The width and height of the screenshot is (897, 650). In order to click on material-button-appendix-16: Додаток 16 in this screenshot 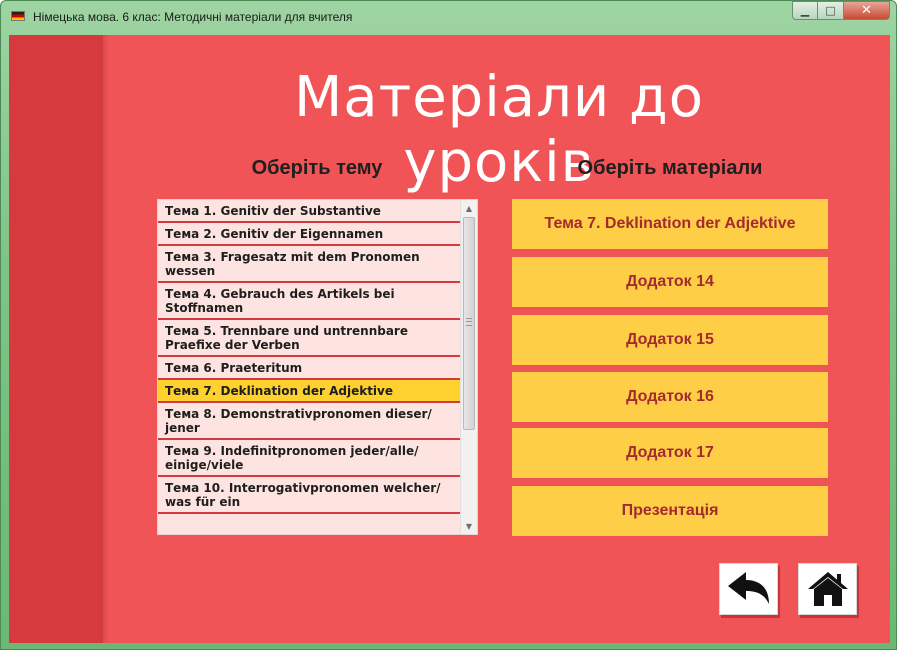, I will do `click(670, 397)`.